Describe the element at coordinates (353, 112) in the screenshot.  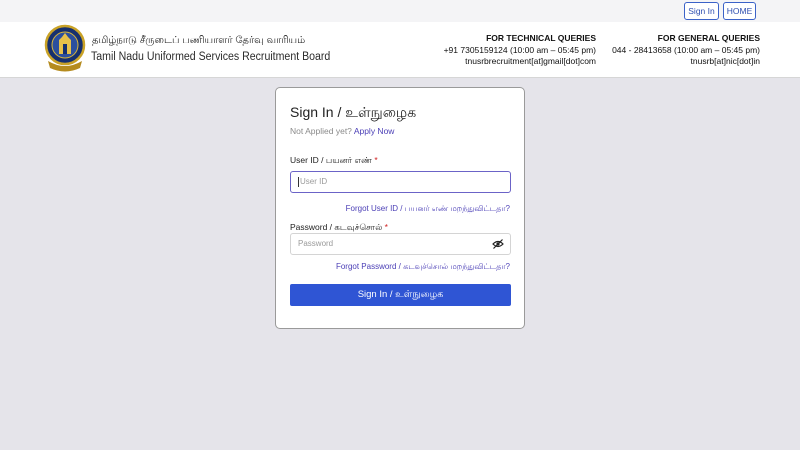
I see `login-title: Sign In / உள்நுழைக` at that location.